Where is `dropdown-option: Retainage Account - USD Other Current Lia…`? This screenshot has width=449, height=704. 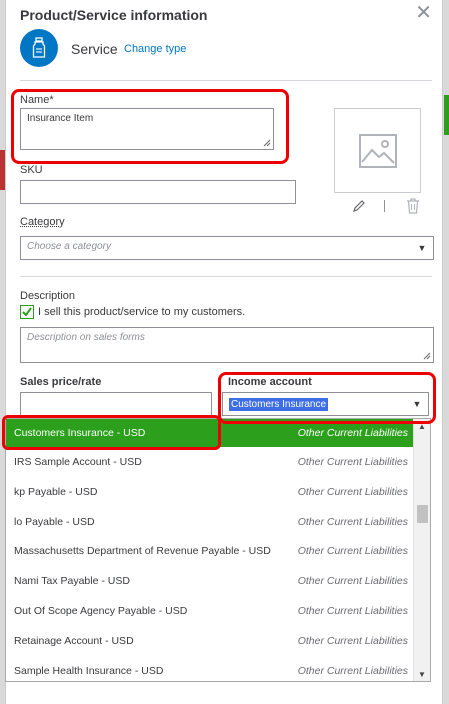
dropdown-option: Retainage Account - USD Other Current Lia… is located at coordinates (210, 641).